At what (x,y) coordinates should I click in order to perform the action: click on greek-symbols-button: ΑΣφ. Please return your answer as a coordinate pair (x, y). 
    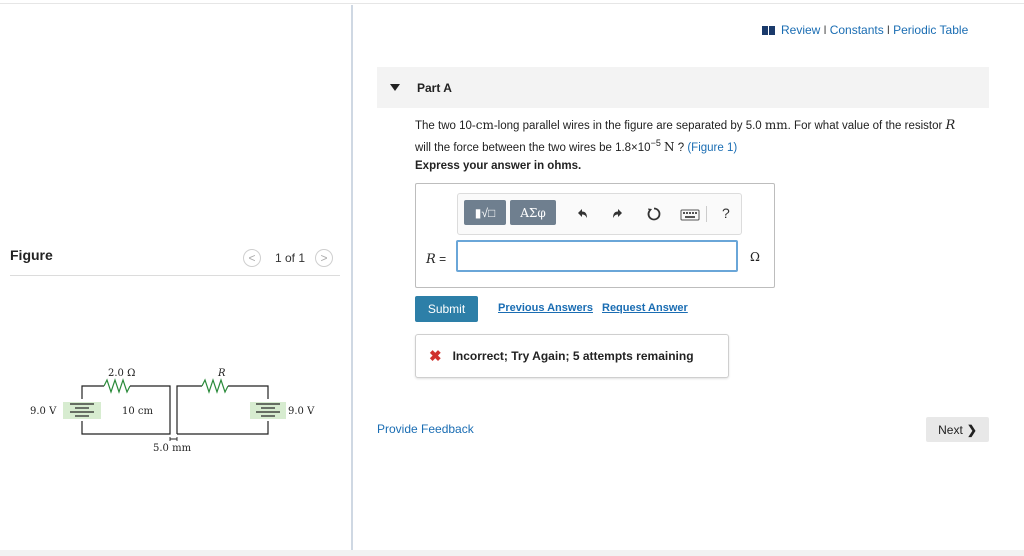
    Looking at the image, I should click on (533, 212).